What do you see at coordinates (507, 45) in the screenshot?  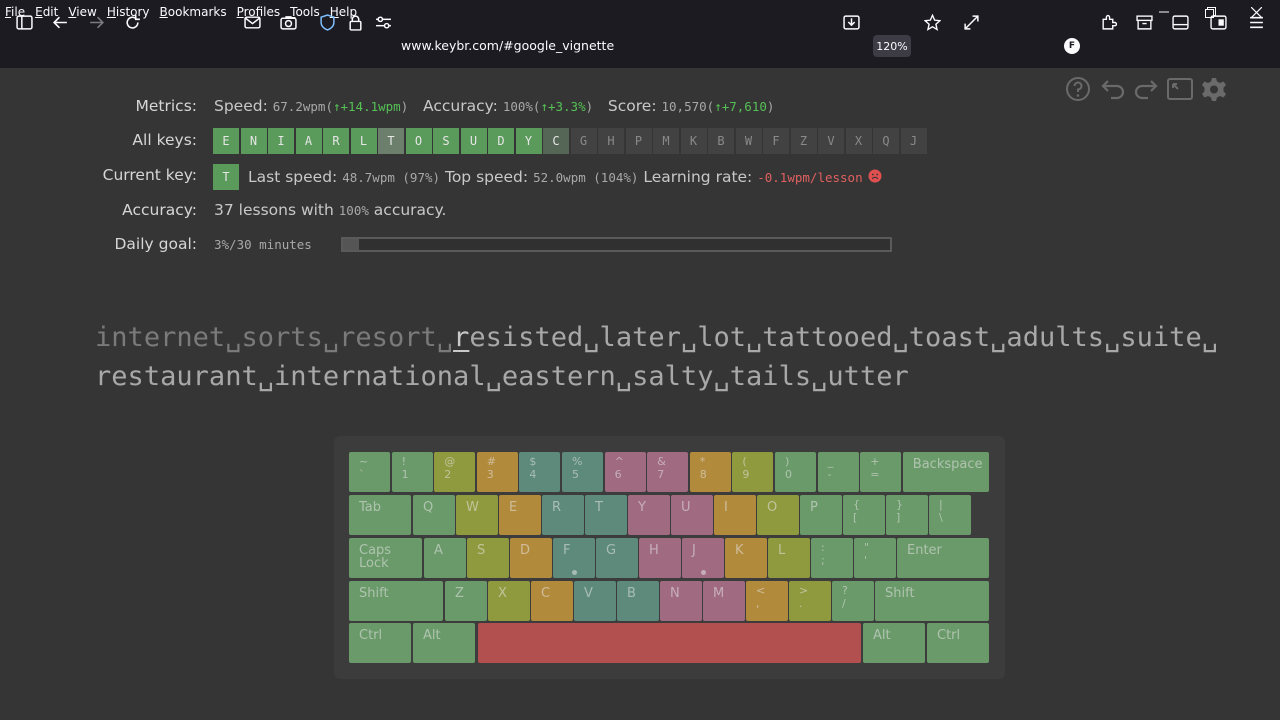 I see `url-text: www.keybr.com/#google_vignette` at bounding box center [507, 45].